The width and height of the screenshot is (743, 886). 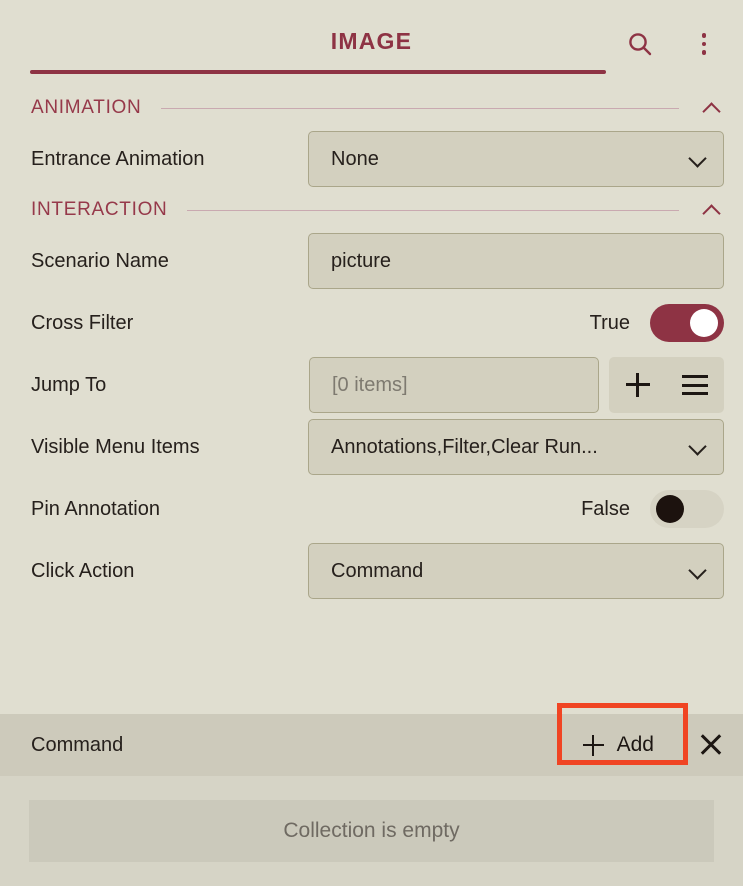 What do you see at coordinates (77, 744) in the screenshot?
I see `label-command: Command` at bounding box center [77, 744].